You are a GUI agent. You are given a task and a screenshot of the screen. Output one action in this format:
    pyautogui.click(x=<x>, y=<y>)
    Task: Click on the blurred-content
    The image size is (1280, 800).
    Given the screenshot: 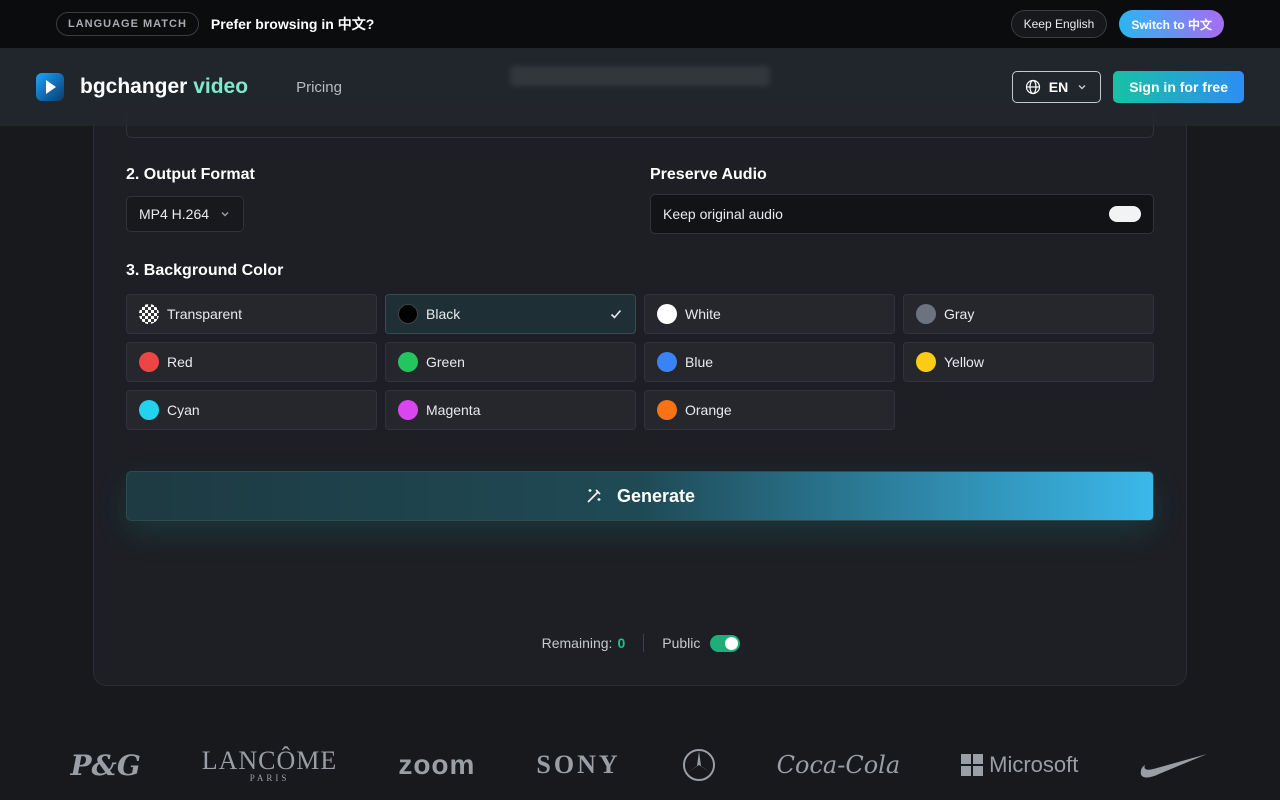 What is the action you would take?
    pyautogui.click(x=640, y=76)
    